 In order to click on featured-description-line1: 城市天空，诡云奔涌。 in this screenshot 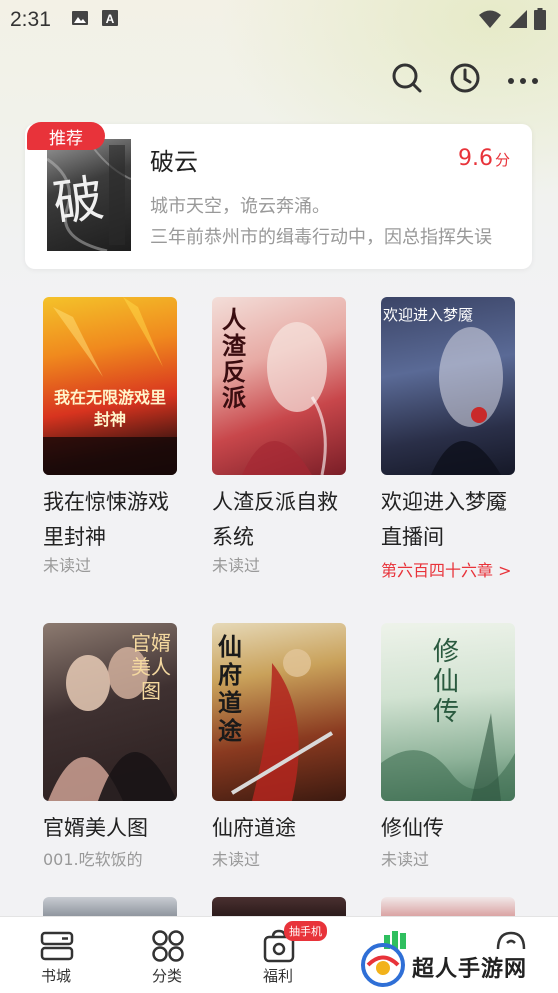, I will do `click(240, 206)`.